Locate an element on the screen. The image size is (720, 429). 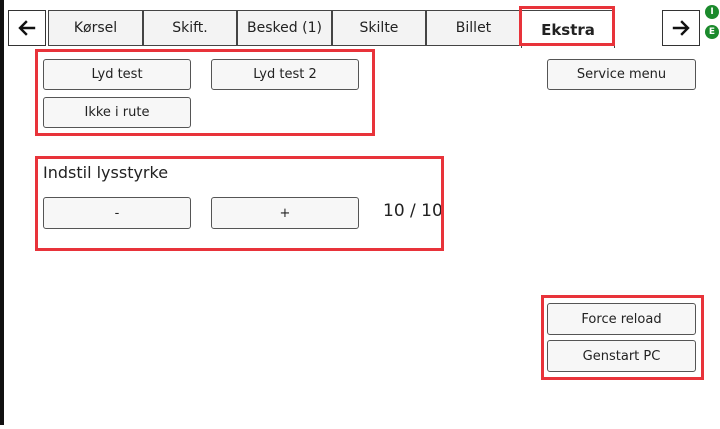
arrow-right-icon is located at coordinates (681, 28).